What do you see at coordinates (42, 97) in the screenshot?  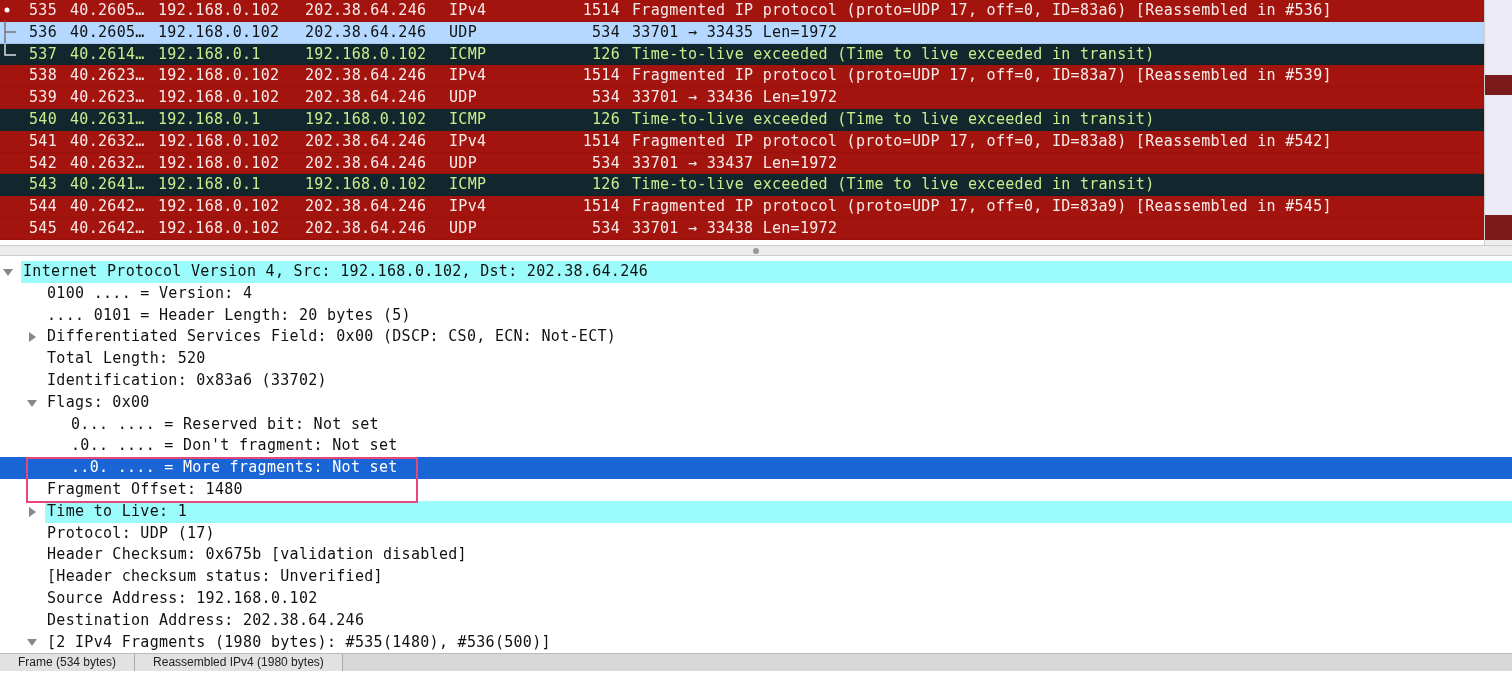 I see `table-cell-text: 539` at bounding box center [42, 97].